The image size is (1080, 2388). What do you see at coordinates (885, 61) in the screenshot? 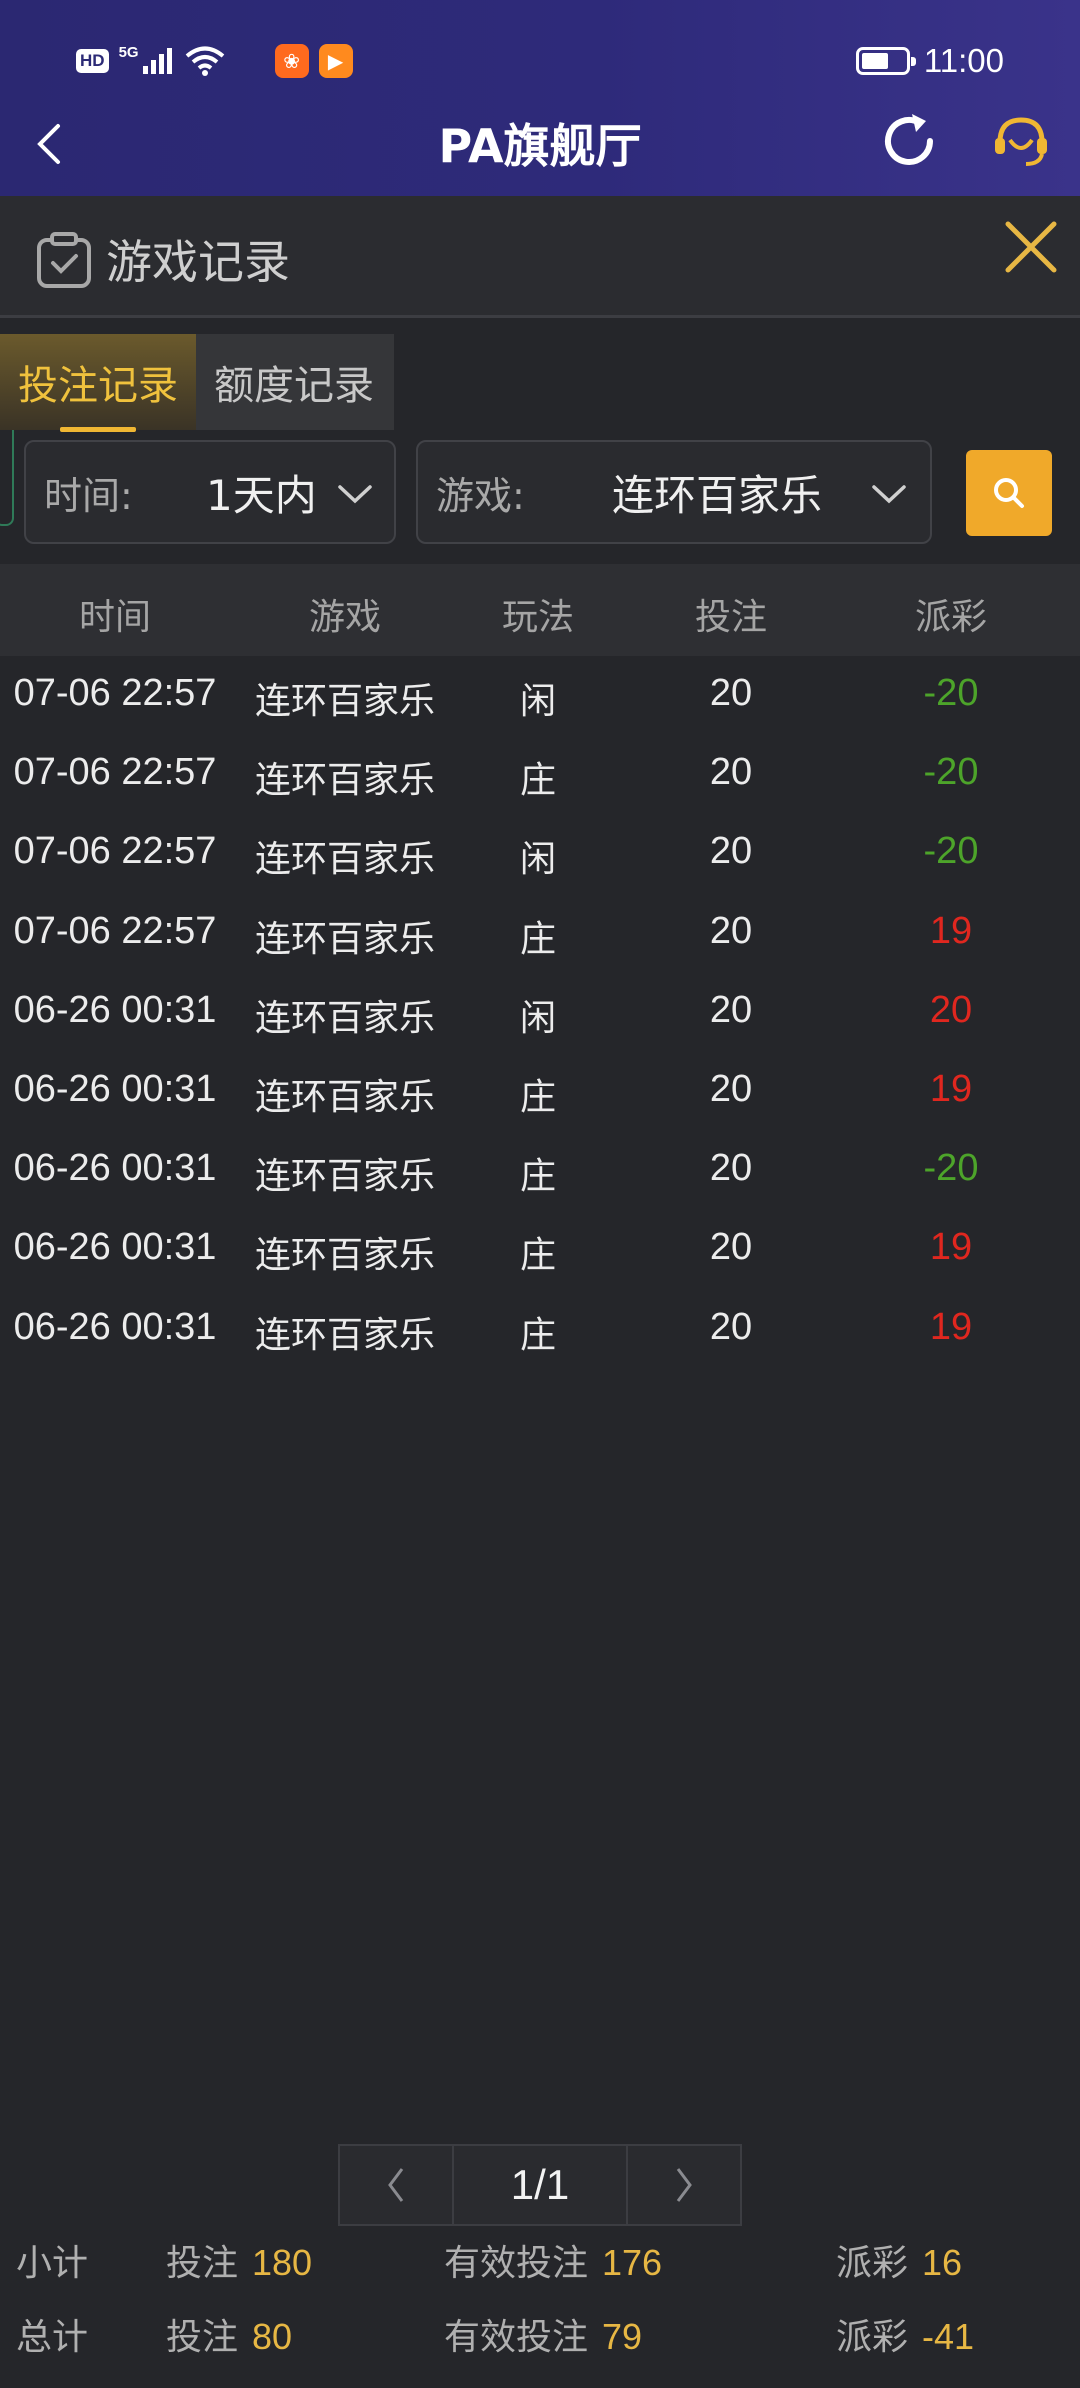
I see `battery-icon` at bounding box center [885, 61].